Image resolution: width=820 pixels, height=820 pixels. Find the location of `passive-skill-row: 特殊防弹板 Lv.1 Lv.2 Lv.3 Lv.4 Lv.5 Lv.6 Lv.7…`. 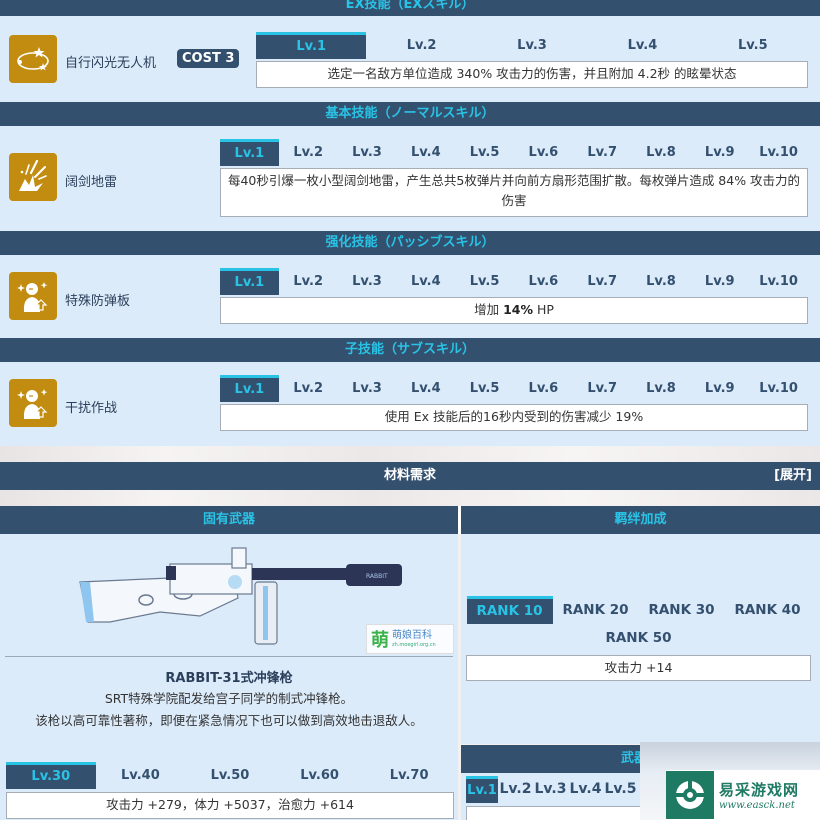

passive-skill-row: 特殊防弹板 Lv.1 Lv.2 Lv.3 Lv.4 Lv.5 Lv.6 Lv.7… is located at coordinates (410, 295).